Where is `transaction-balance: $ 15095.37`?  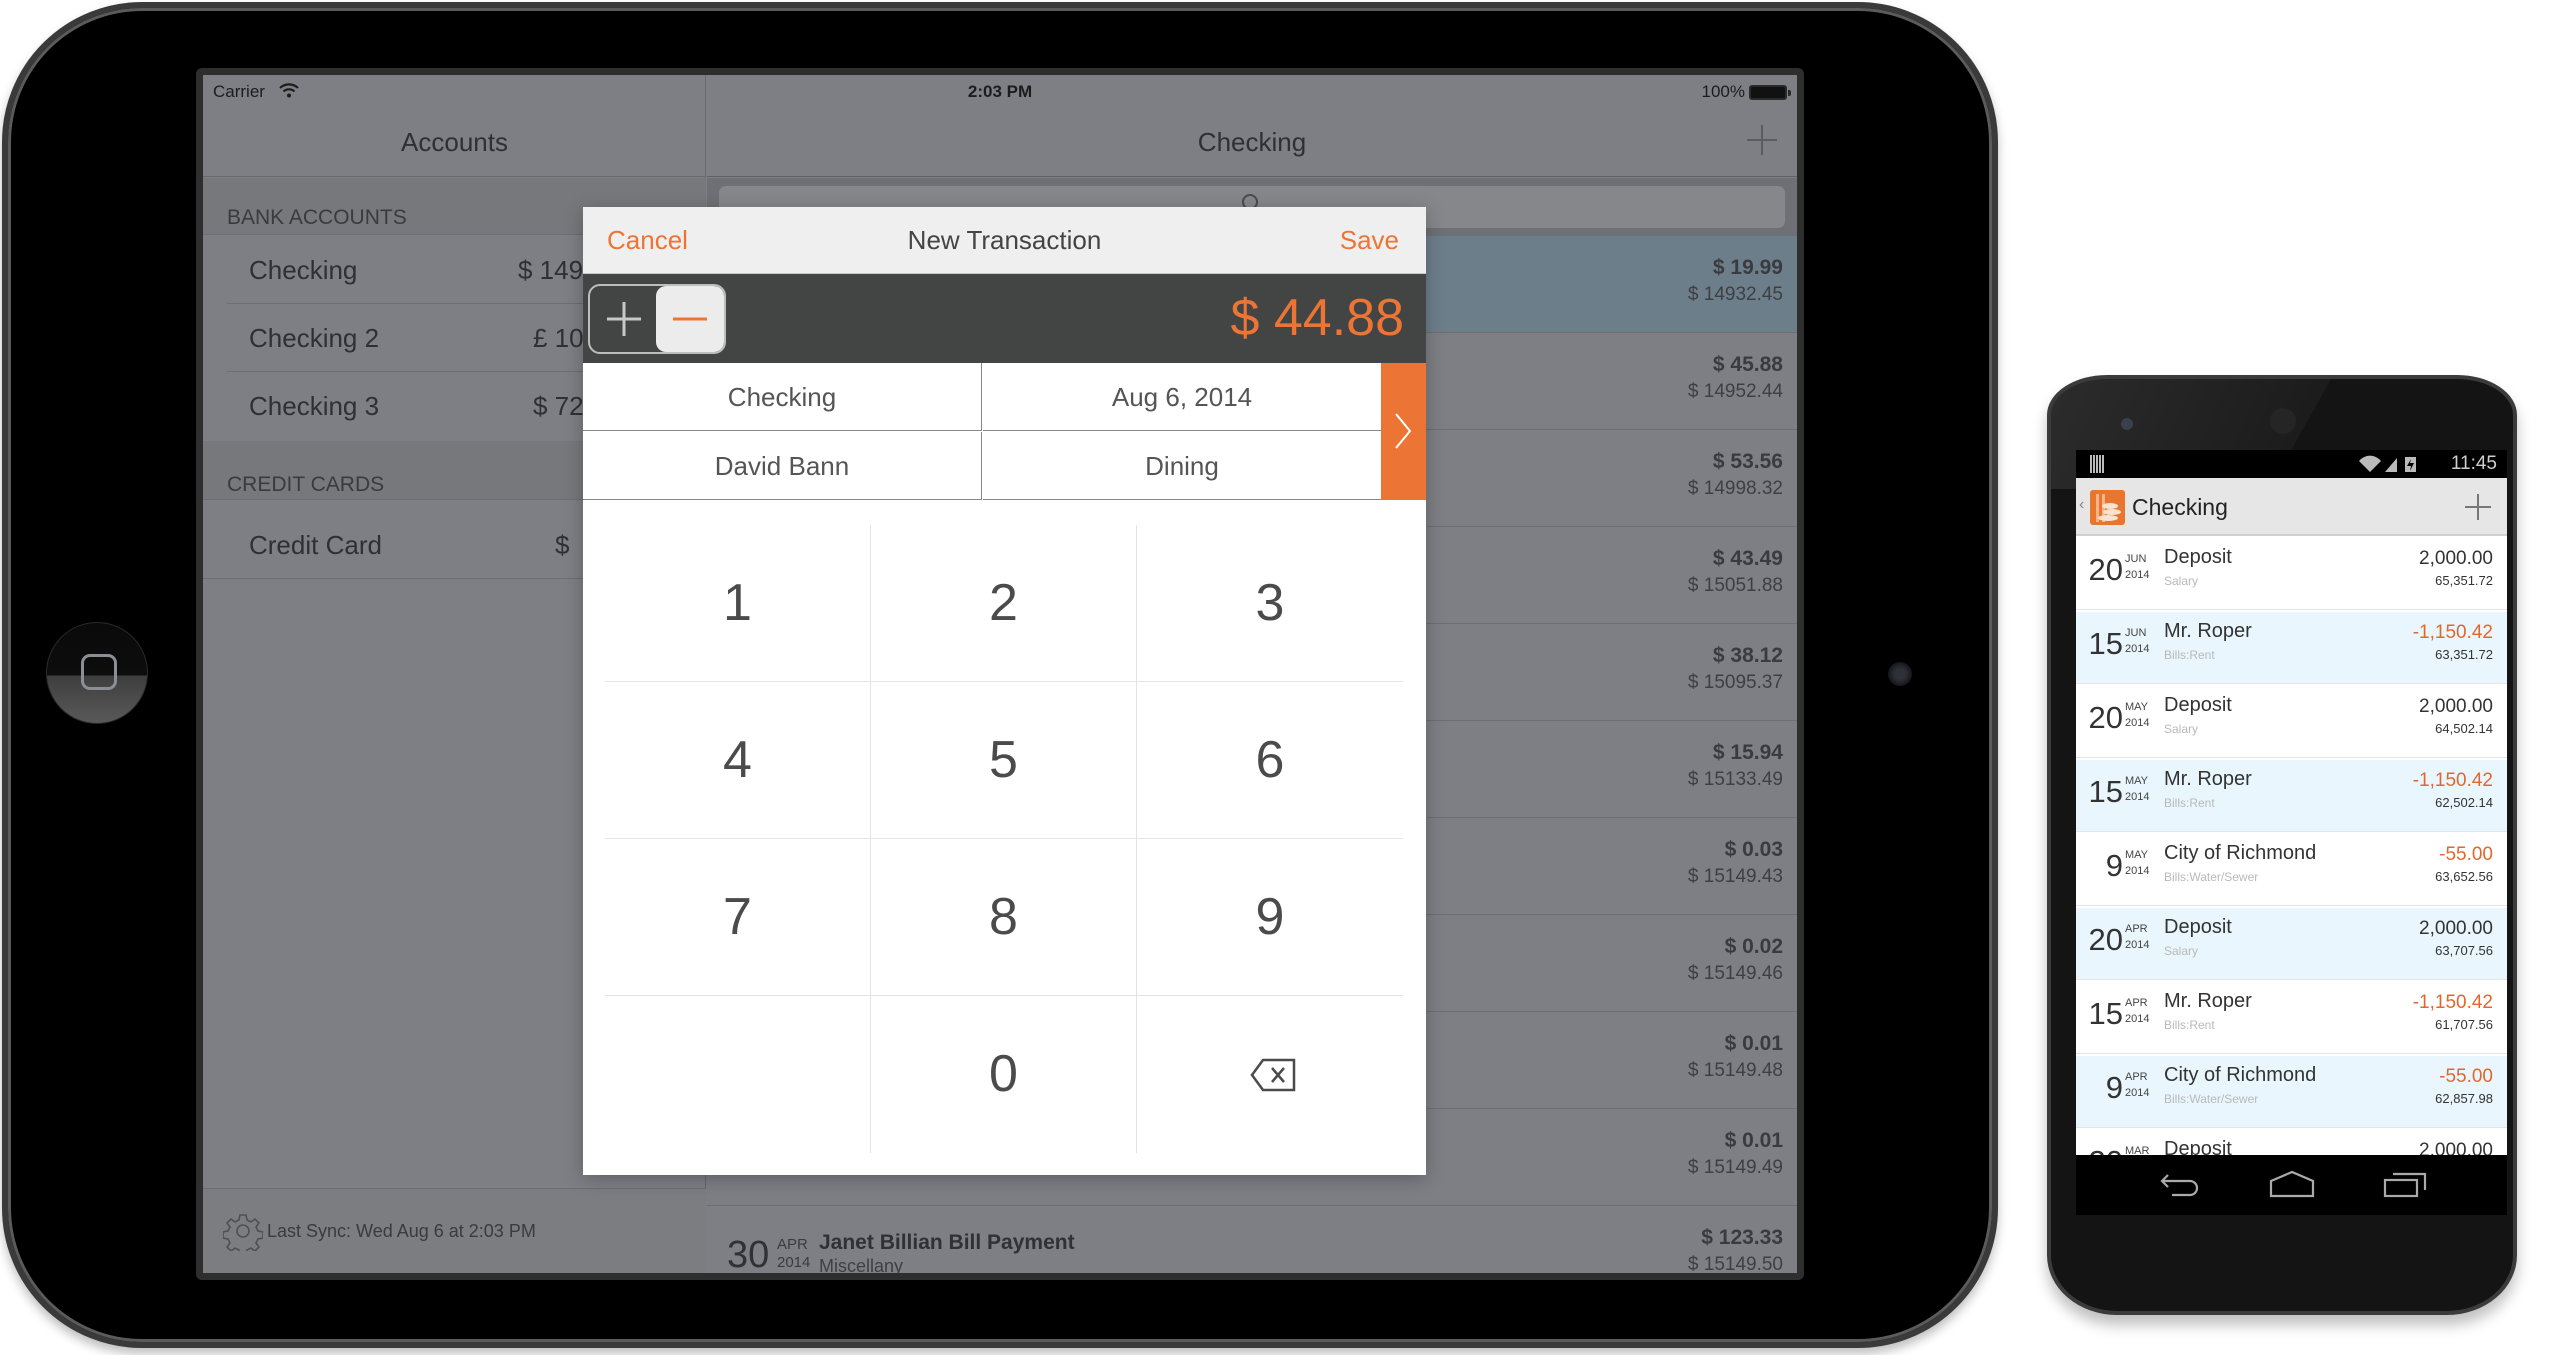 transaction-balance: $ 15095.37 is located at coordinates (1735, 682).